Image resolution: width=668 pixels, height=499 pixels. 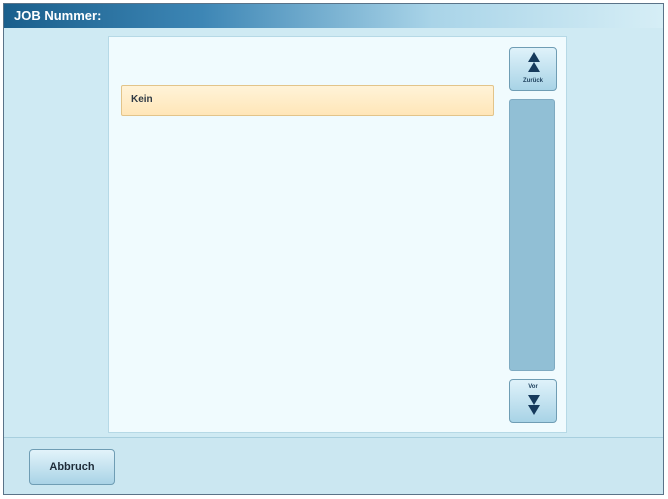 I want to click on scroll-down-button: Vor, so click(x=533, y=401).